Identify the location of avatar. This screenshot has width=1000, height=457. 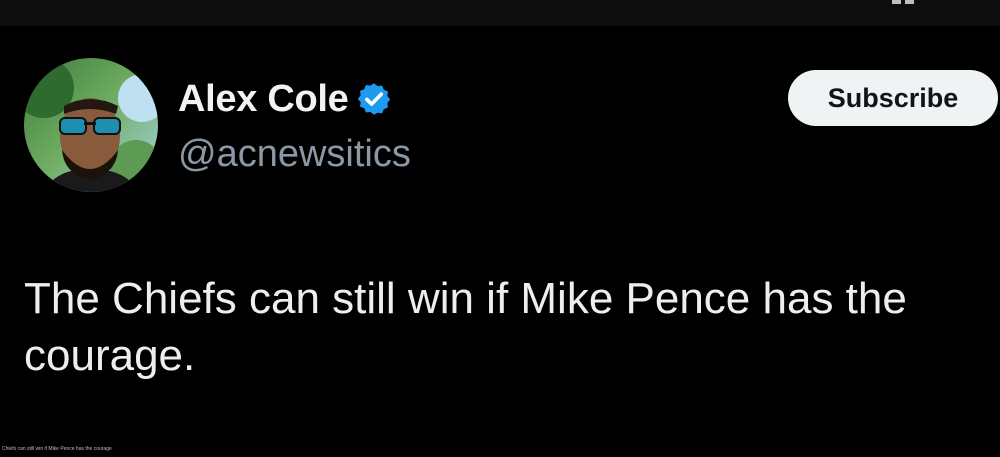
(91, 125).